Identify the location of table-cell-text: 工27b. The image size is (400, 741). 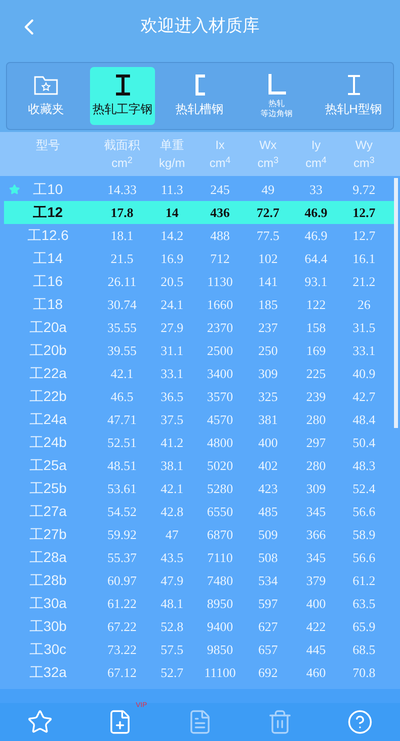
(48, 534).